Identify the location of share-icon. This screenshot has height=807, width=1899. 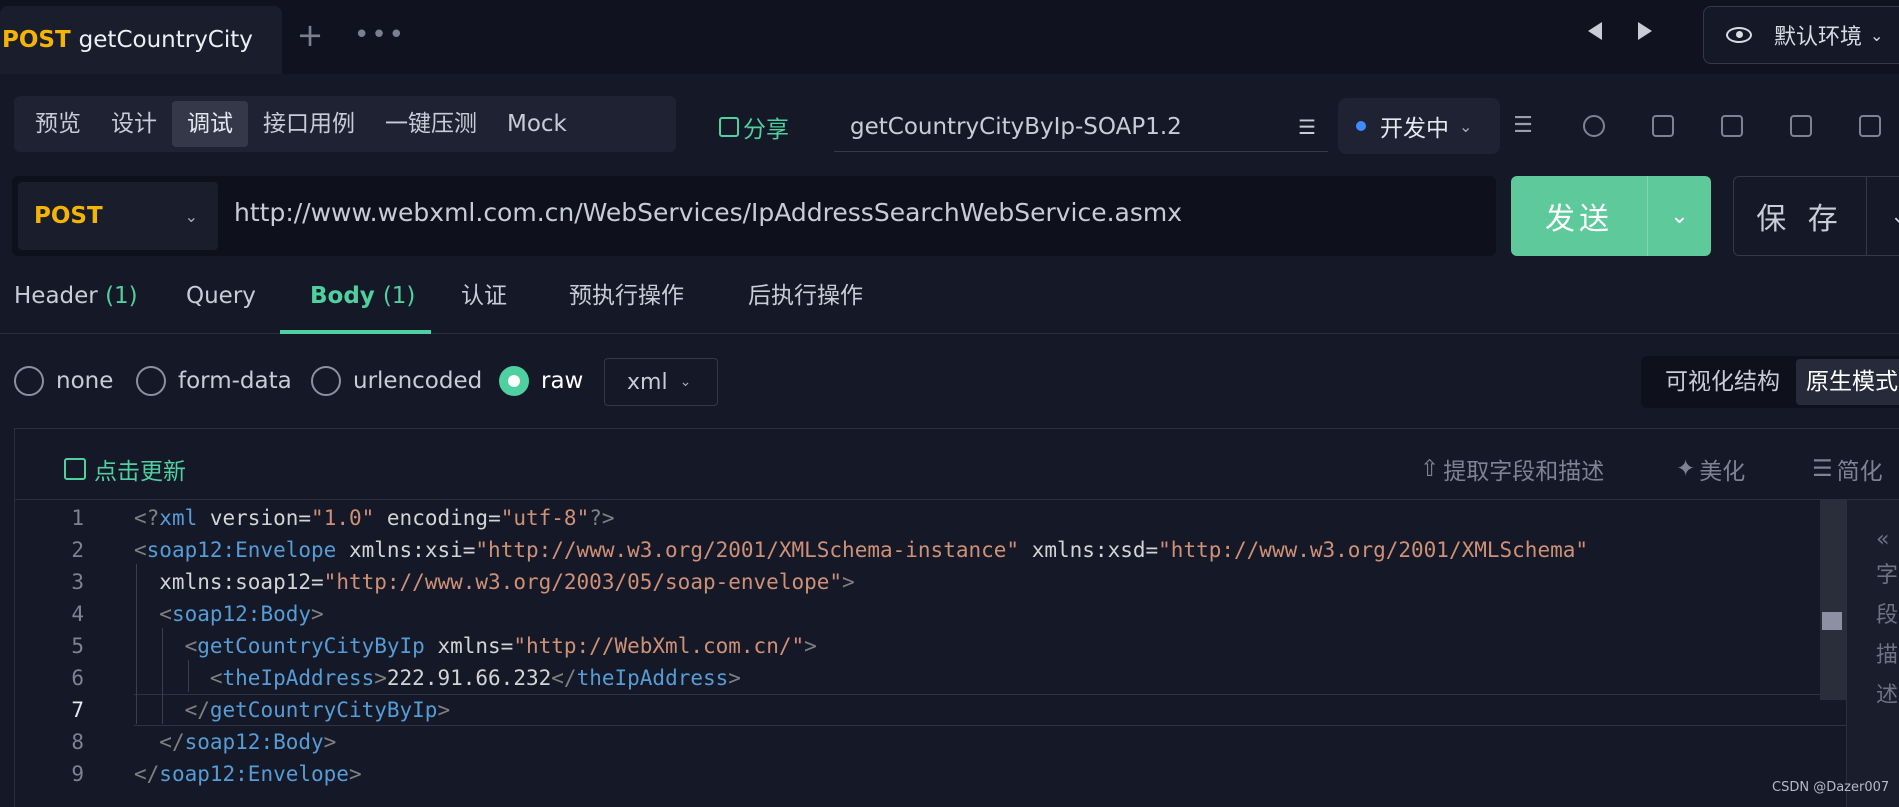
(729, 127).